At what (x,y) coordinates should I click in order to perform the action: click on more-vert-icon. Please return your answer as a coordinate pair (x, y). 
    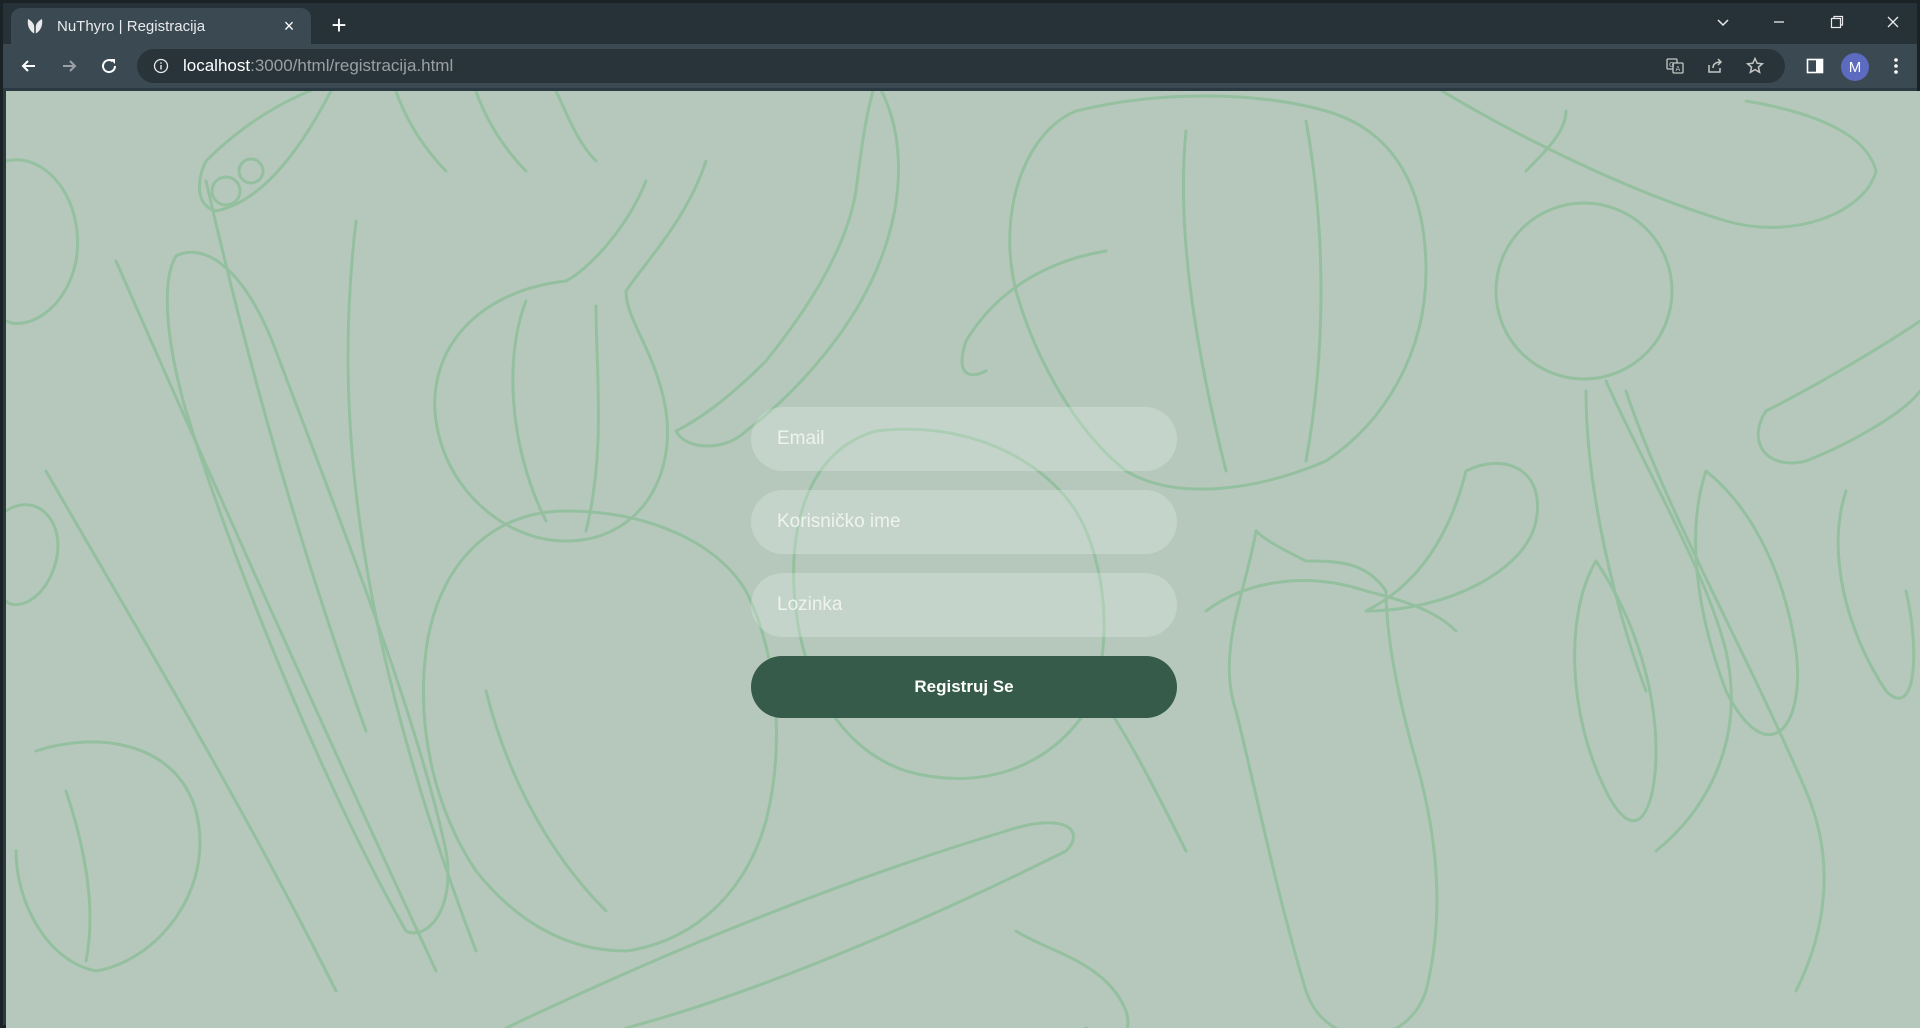
    Looking at the image, I should click on (1896, 66).